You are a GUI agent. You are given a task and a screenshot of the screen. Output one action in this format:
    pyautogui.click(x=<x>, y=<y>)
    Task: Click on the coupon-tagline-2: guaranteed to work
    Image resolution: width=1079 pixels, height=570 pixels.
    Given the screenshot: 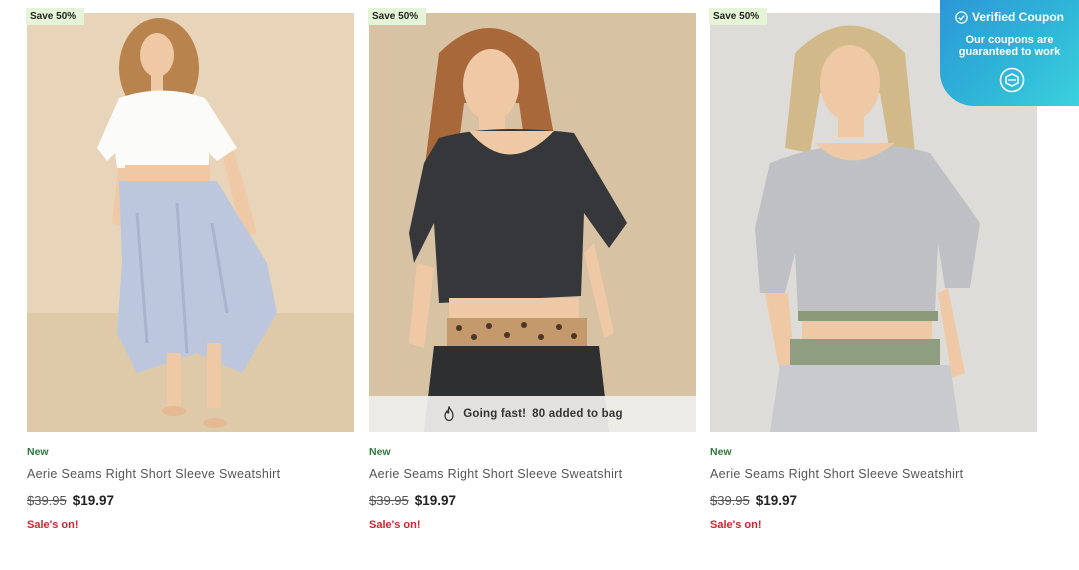 What is the action you would take?
    pyautogui.click(x=1009, y=52)
    